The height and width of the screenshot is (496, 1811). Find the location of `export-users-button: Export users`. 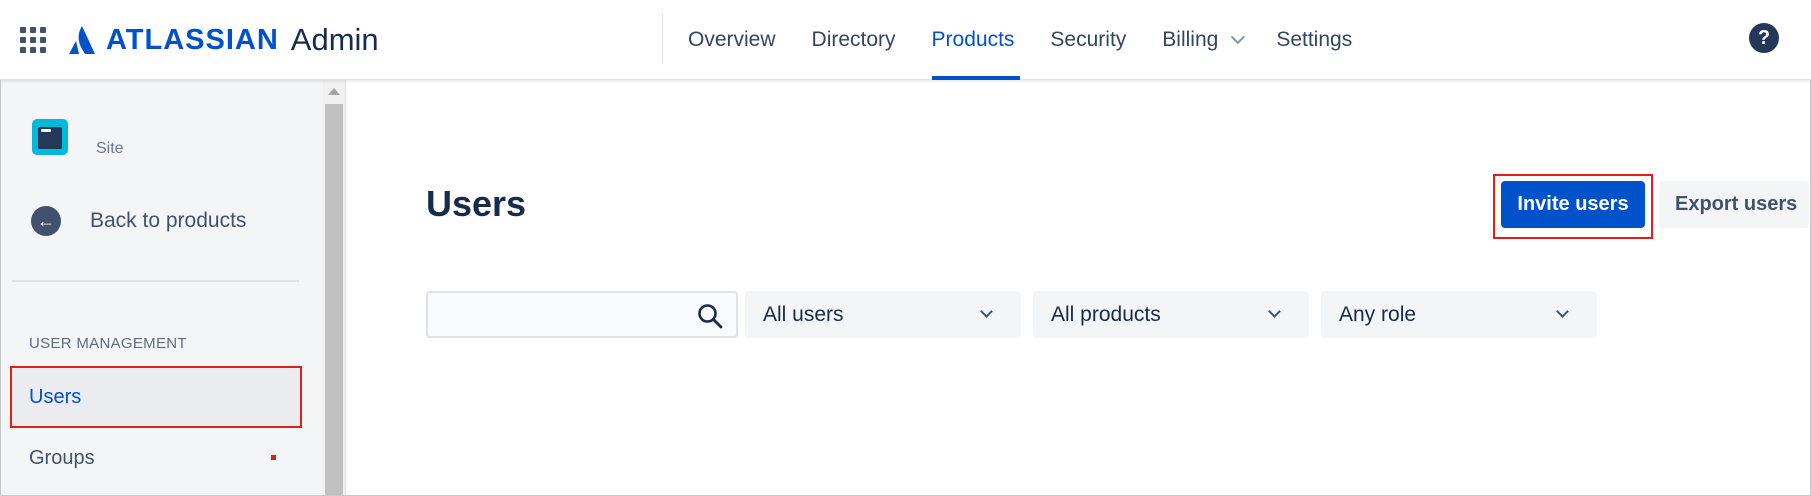

export-users-button: Export users is located at coordinates (1734, 204).